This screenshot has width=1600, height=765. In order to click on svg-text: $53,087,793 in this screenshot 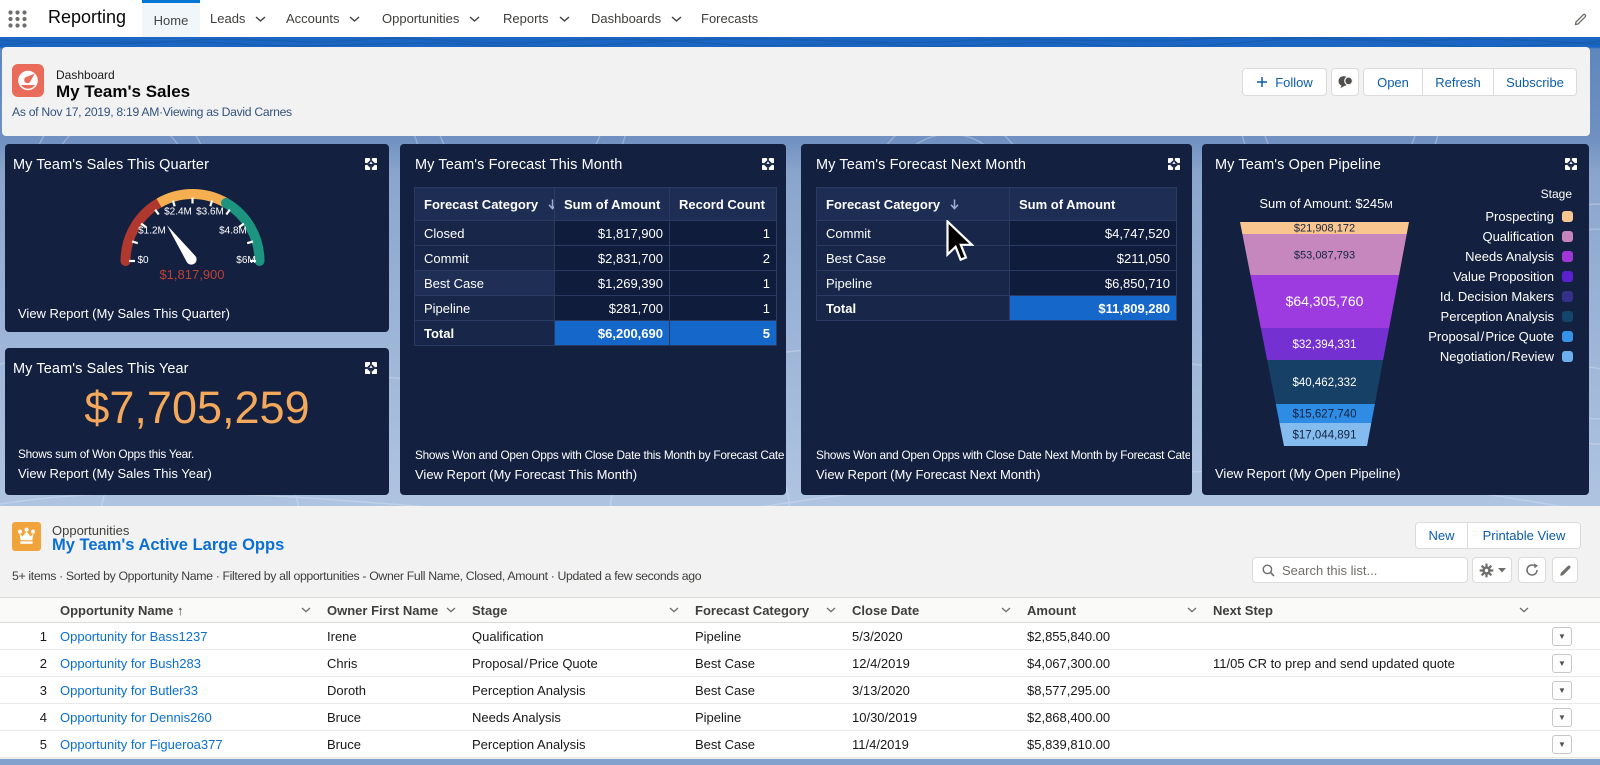, I will do `click(1324, 256)`.